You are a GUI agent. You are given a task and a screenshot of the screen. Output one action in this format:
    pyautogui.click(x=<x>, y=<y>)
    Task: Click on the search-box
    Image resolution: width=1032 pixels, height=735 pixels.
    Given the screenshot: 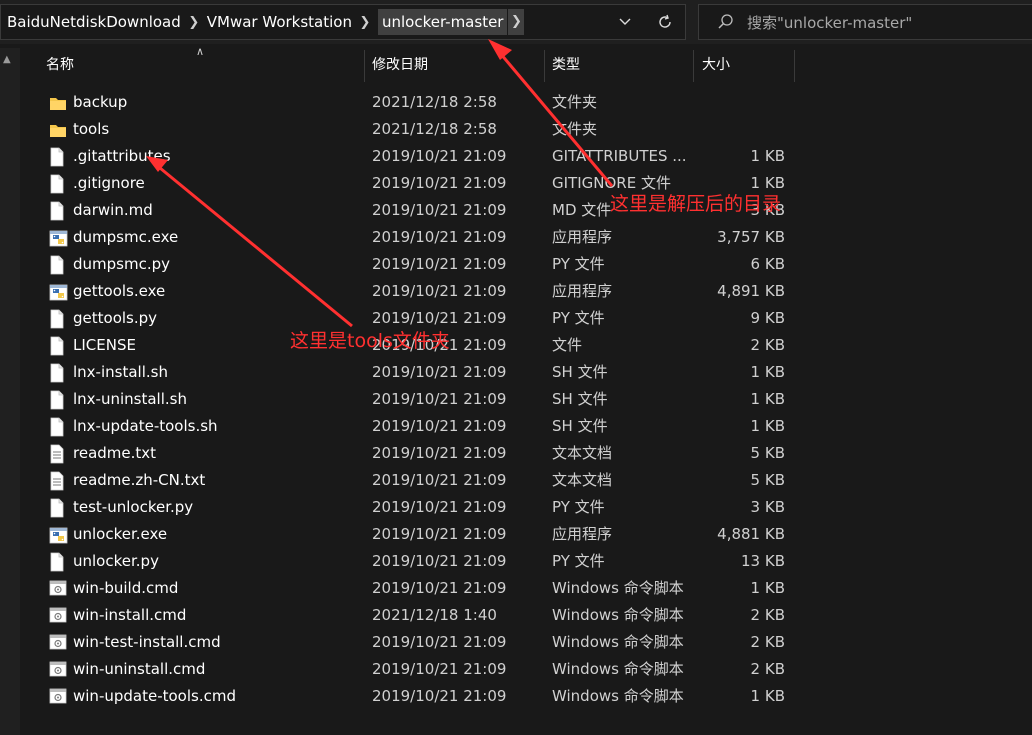 What is the action you would take?
    pyautogui.click(x=865, y=22)
    